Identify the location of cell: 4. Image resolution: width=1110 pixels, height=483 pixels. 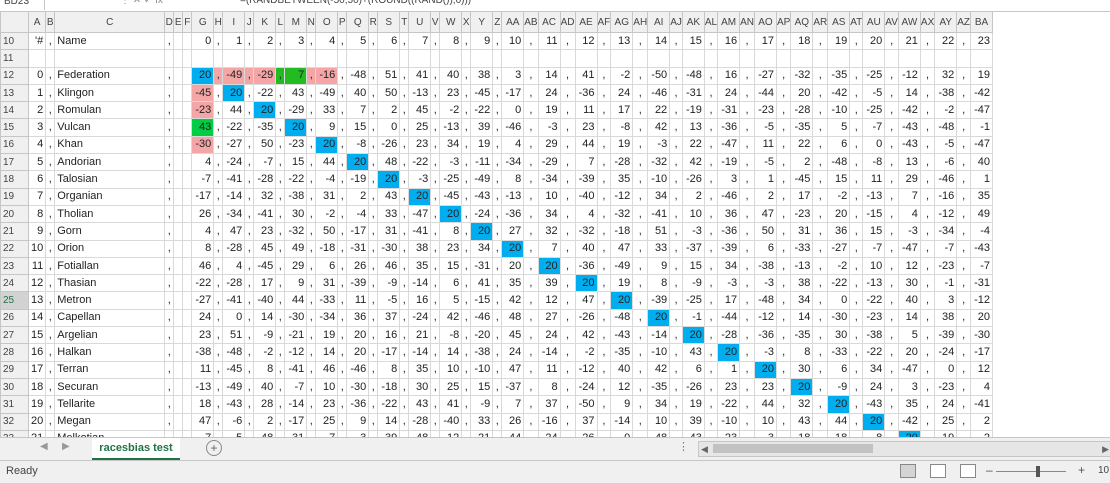
(37, 145).